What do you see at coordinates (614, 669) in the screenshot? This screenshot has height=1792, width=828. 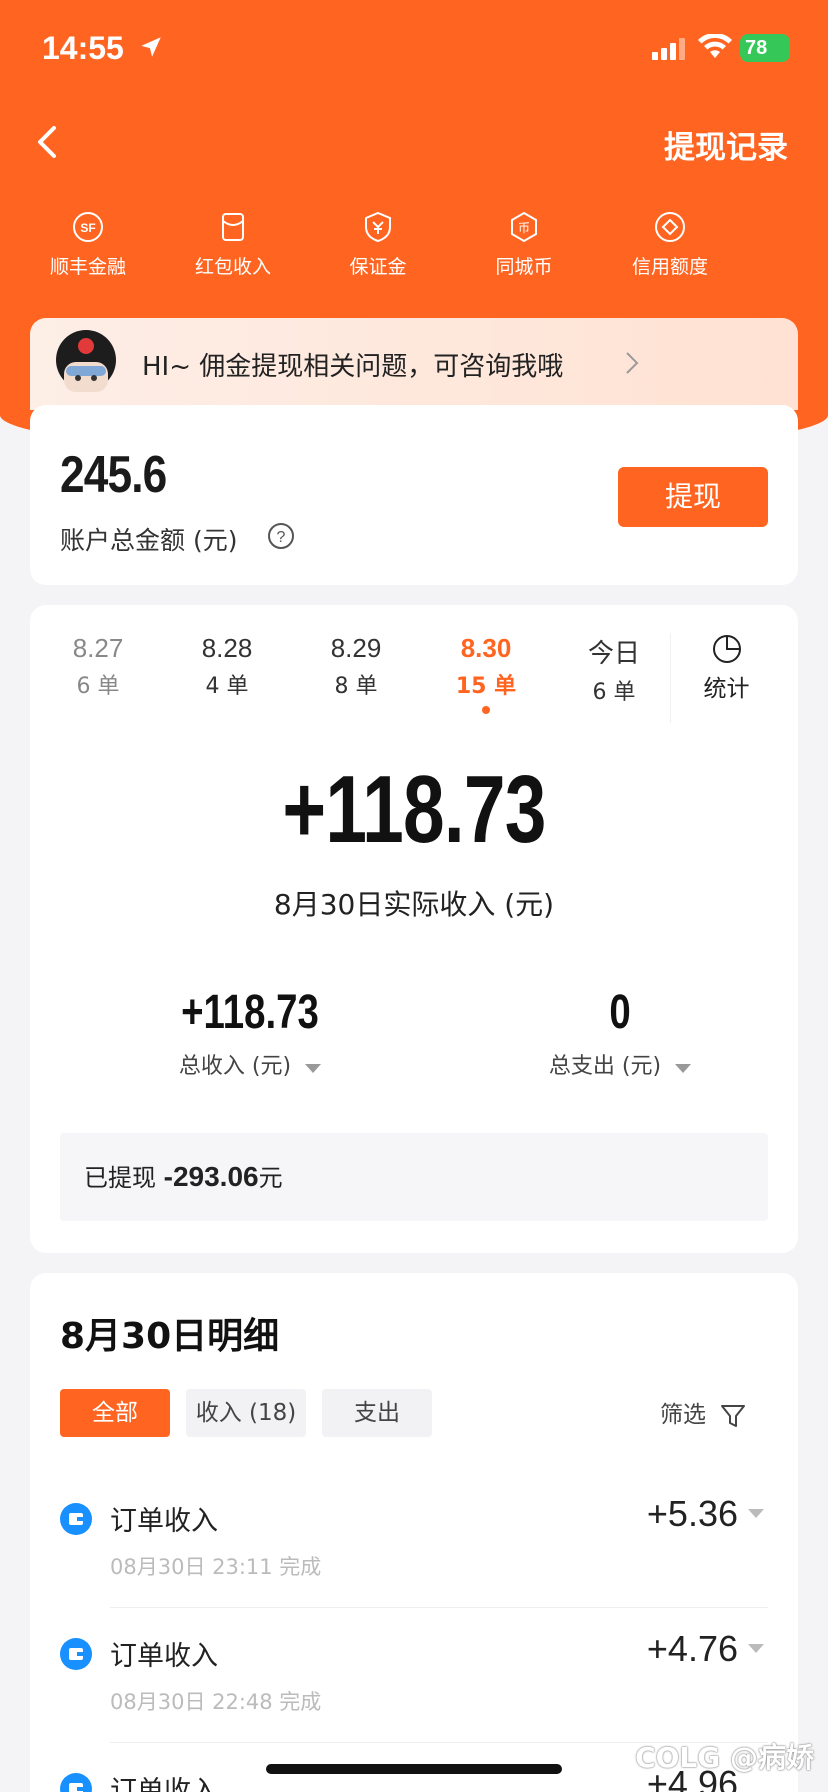 I see `date-tab-today: 今日 6 单` at bounding box center [614, 669].